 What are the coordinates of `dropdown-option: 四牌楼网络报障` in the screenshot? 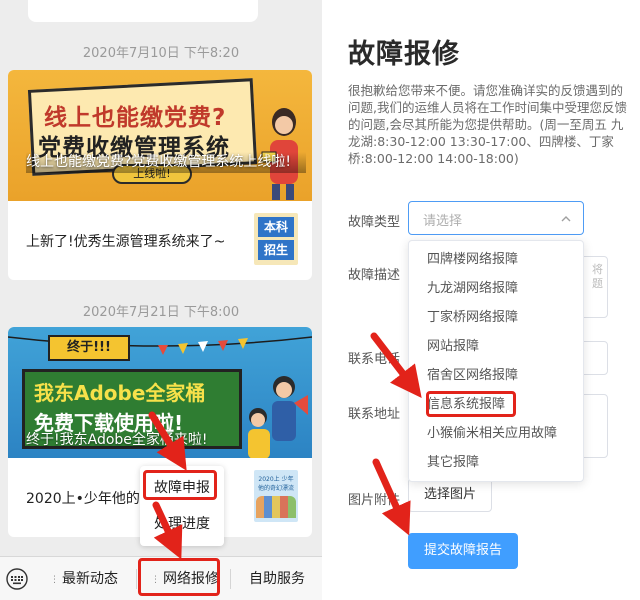 It's located at (497, 259).